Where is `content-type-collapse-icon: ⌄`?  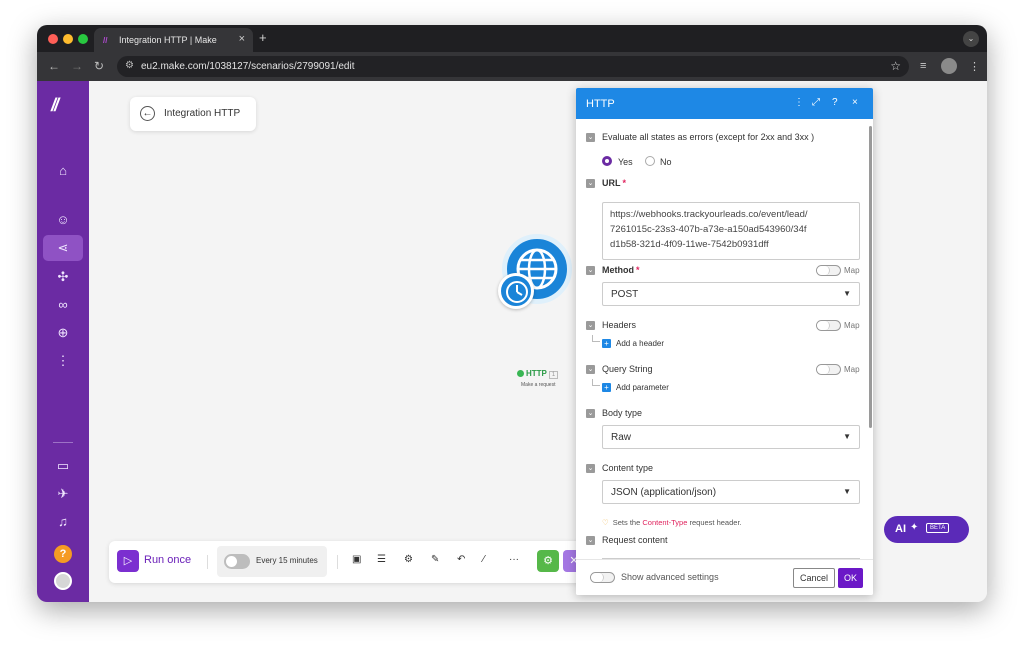
content-type-collapse-icon: ⌄ is located at coordinates (590, 468).